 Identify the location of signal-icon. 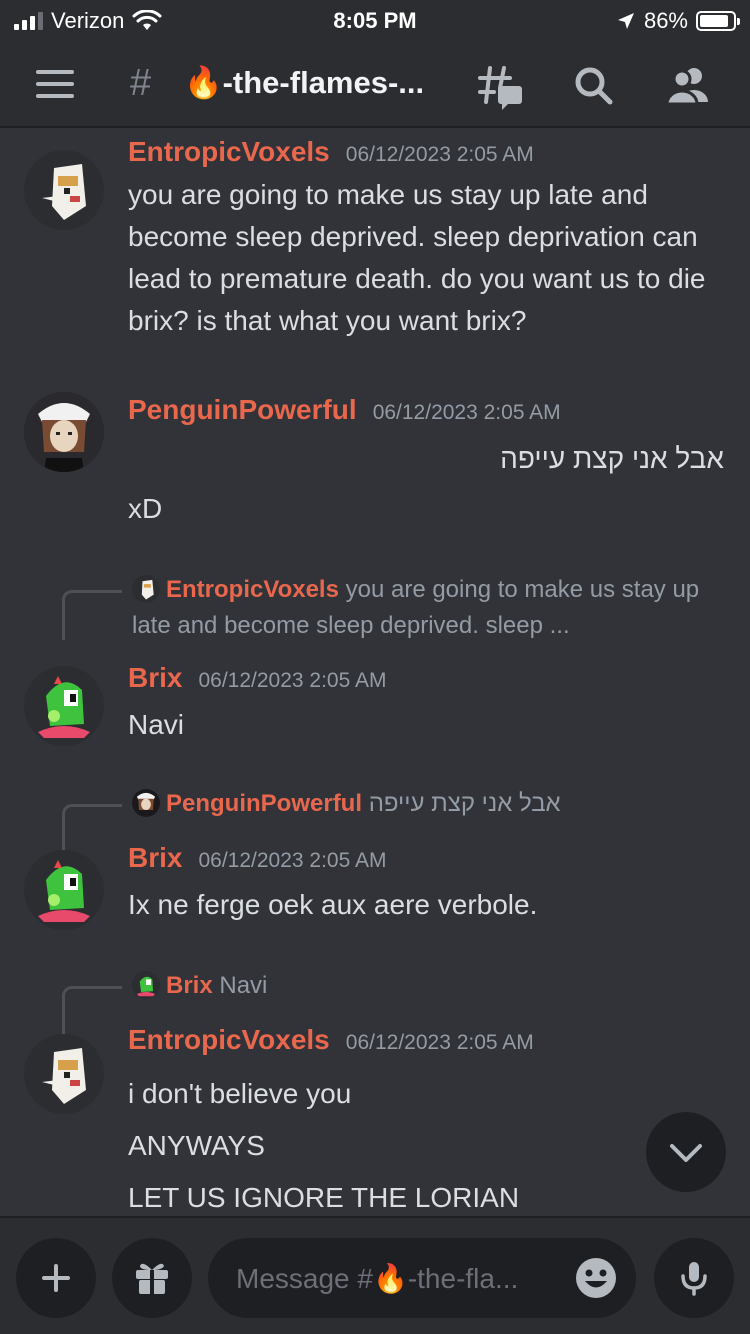
(28, 21).